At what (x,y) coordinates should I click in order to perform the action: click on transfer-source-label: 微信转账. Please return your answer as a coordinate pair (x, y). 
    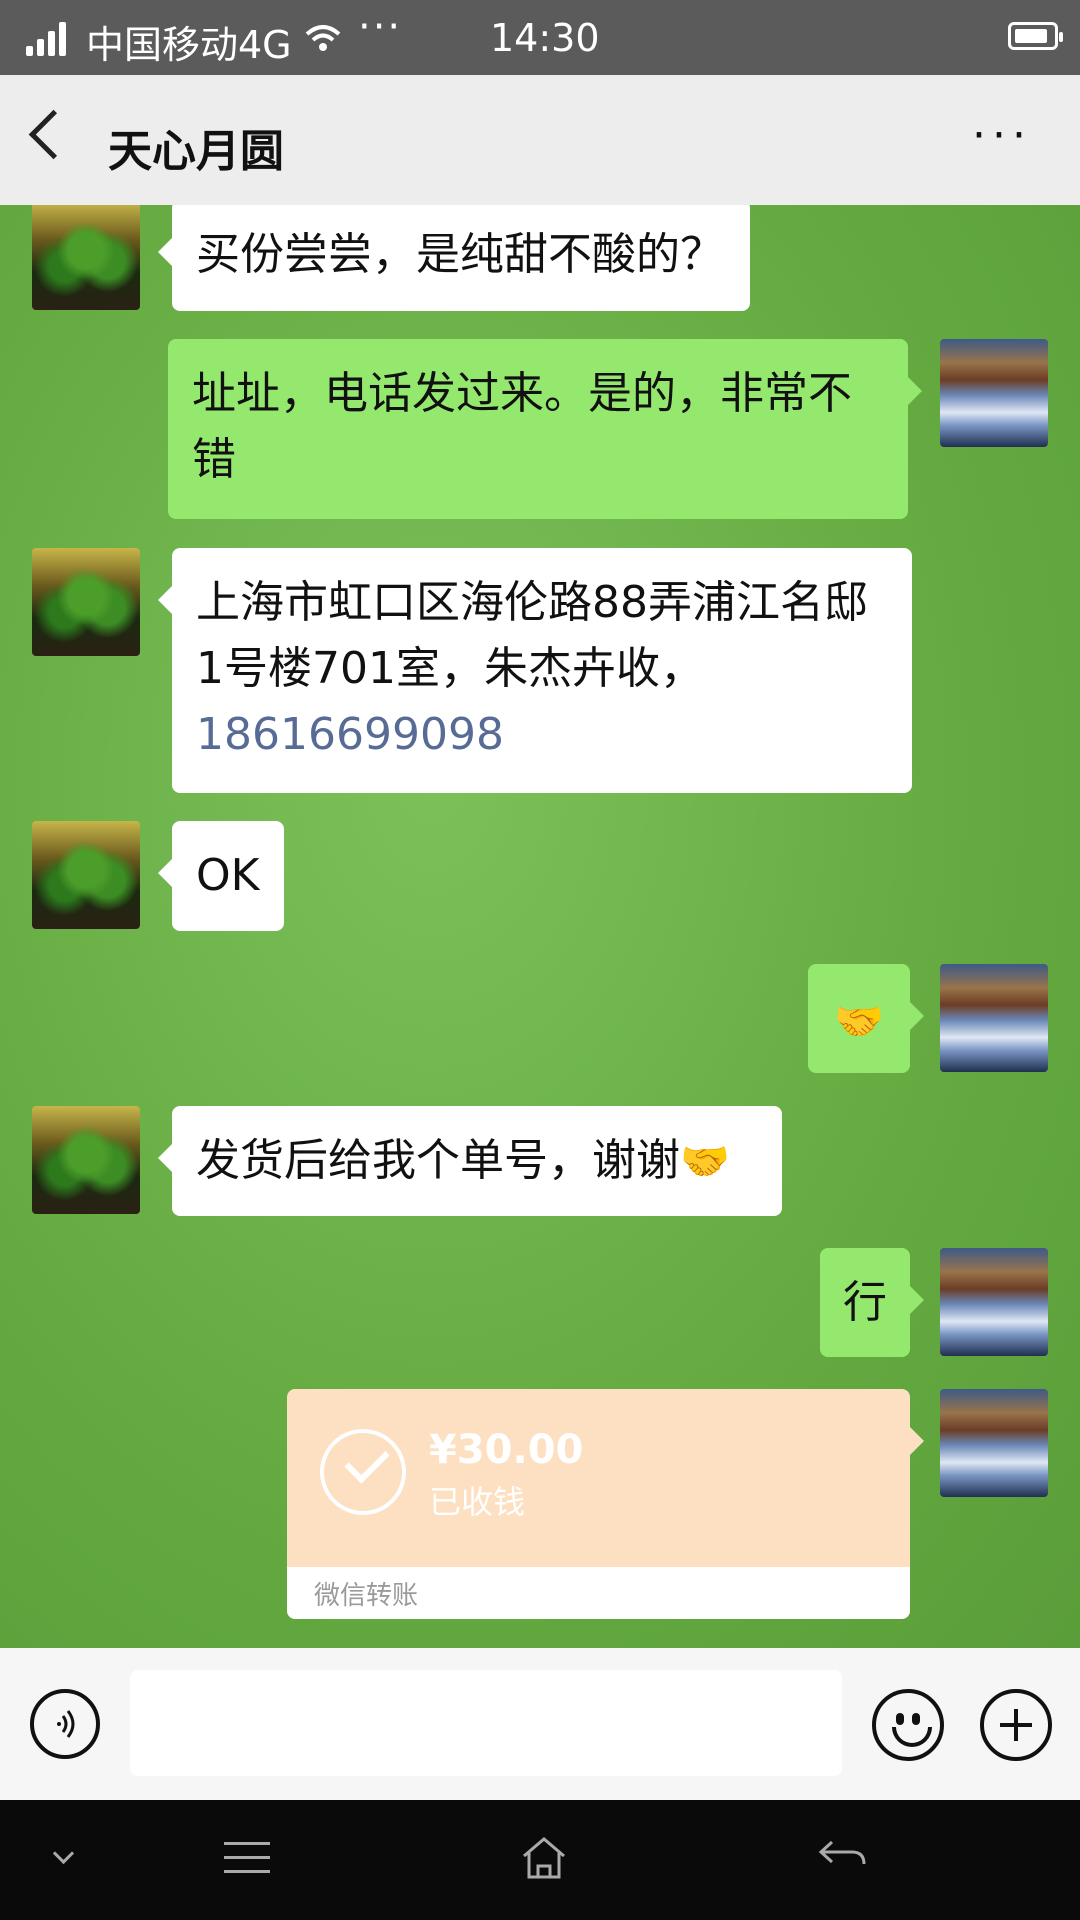
    Looking at the image, I should click on (366, 1596).